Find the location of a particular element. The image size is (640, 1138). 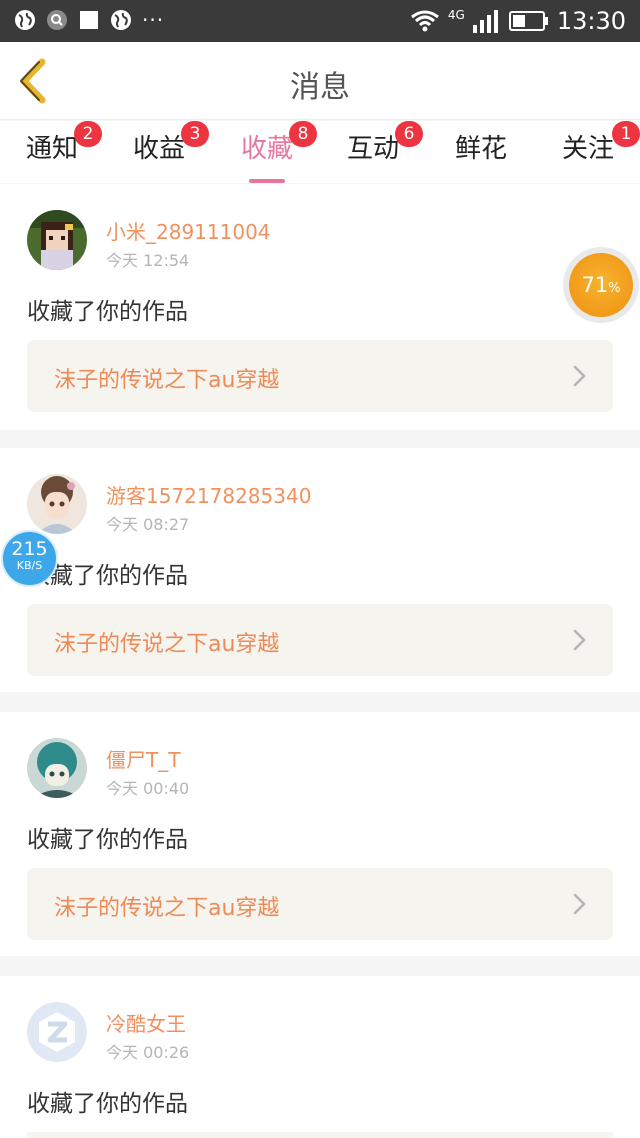

speed-value: 215 is located at coordinates (29, 549).